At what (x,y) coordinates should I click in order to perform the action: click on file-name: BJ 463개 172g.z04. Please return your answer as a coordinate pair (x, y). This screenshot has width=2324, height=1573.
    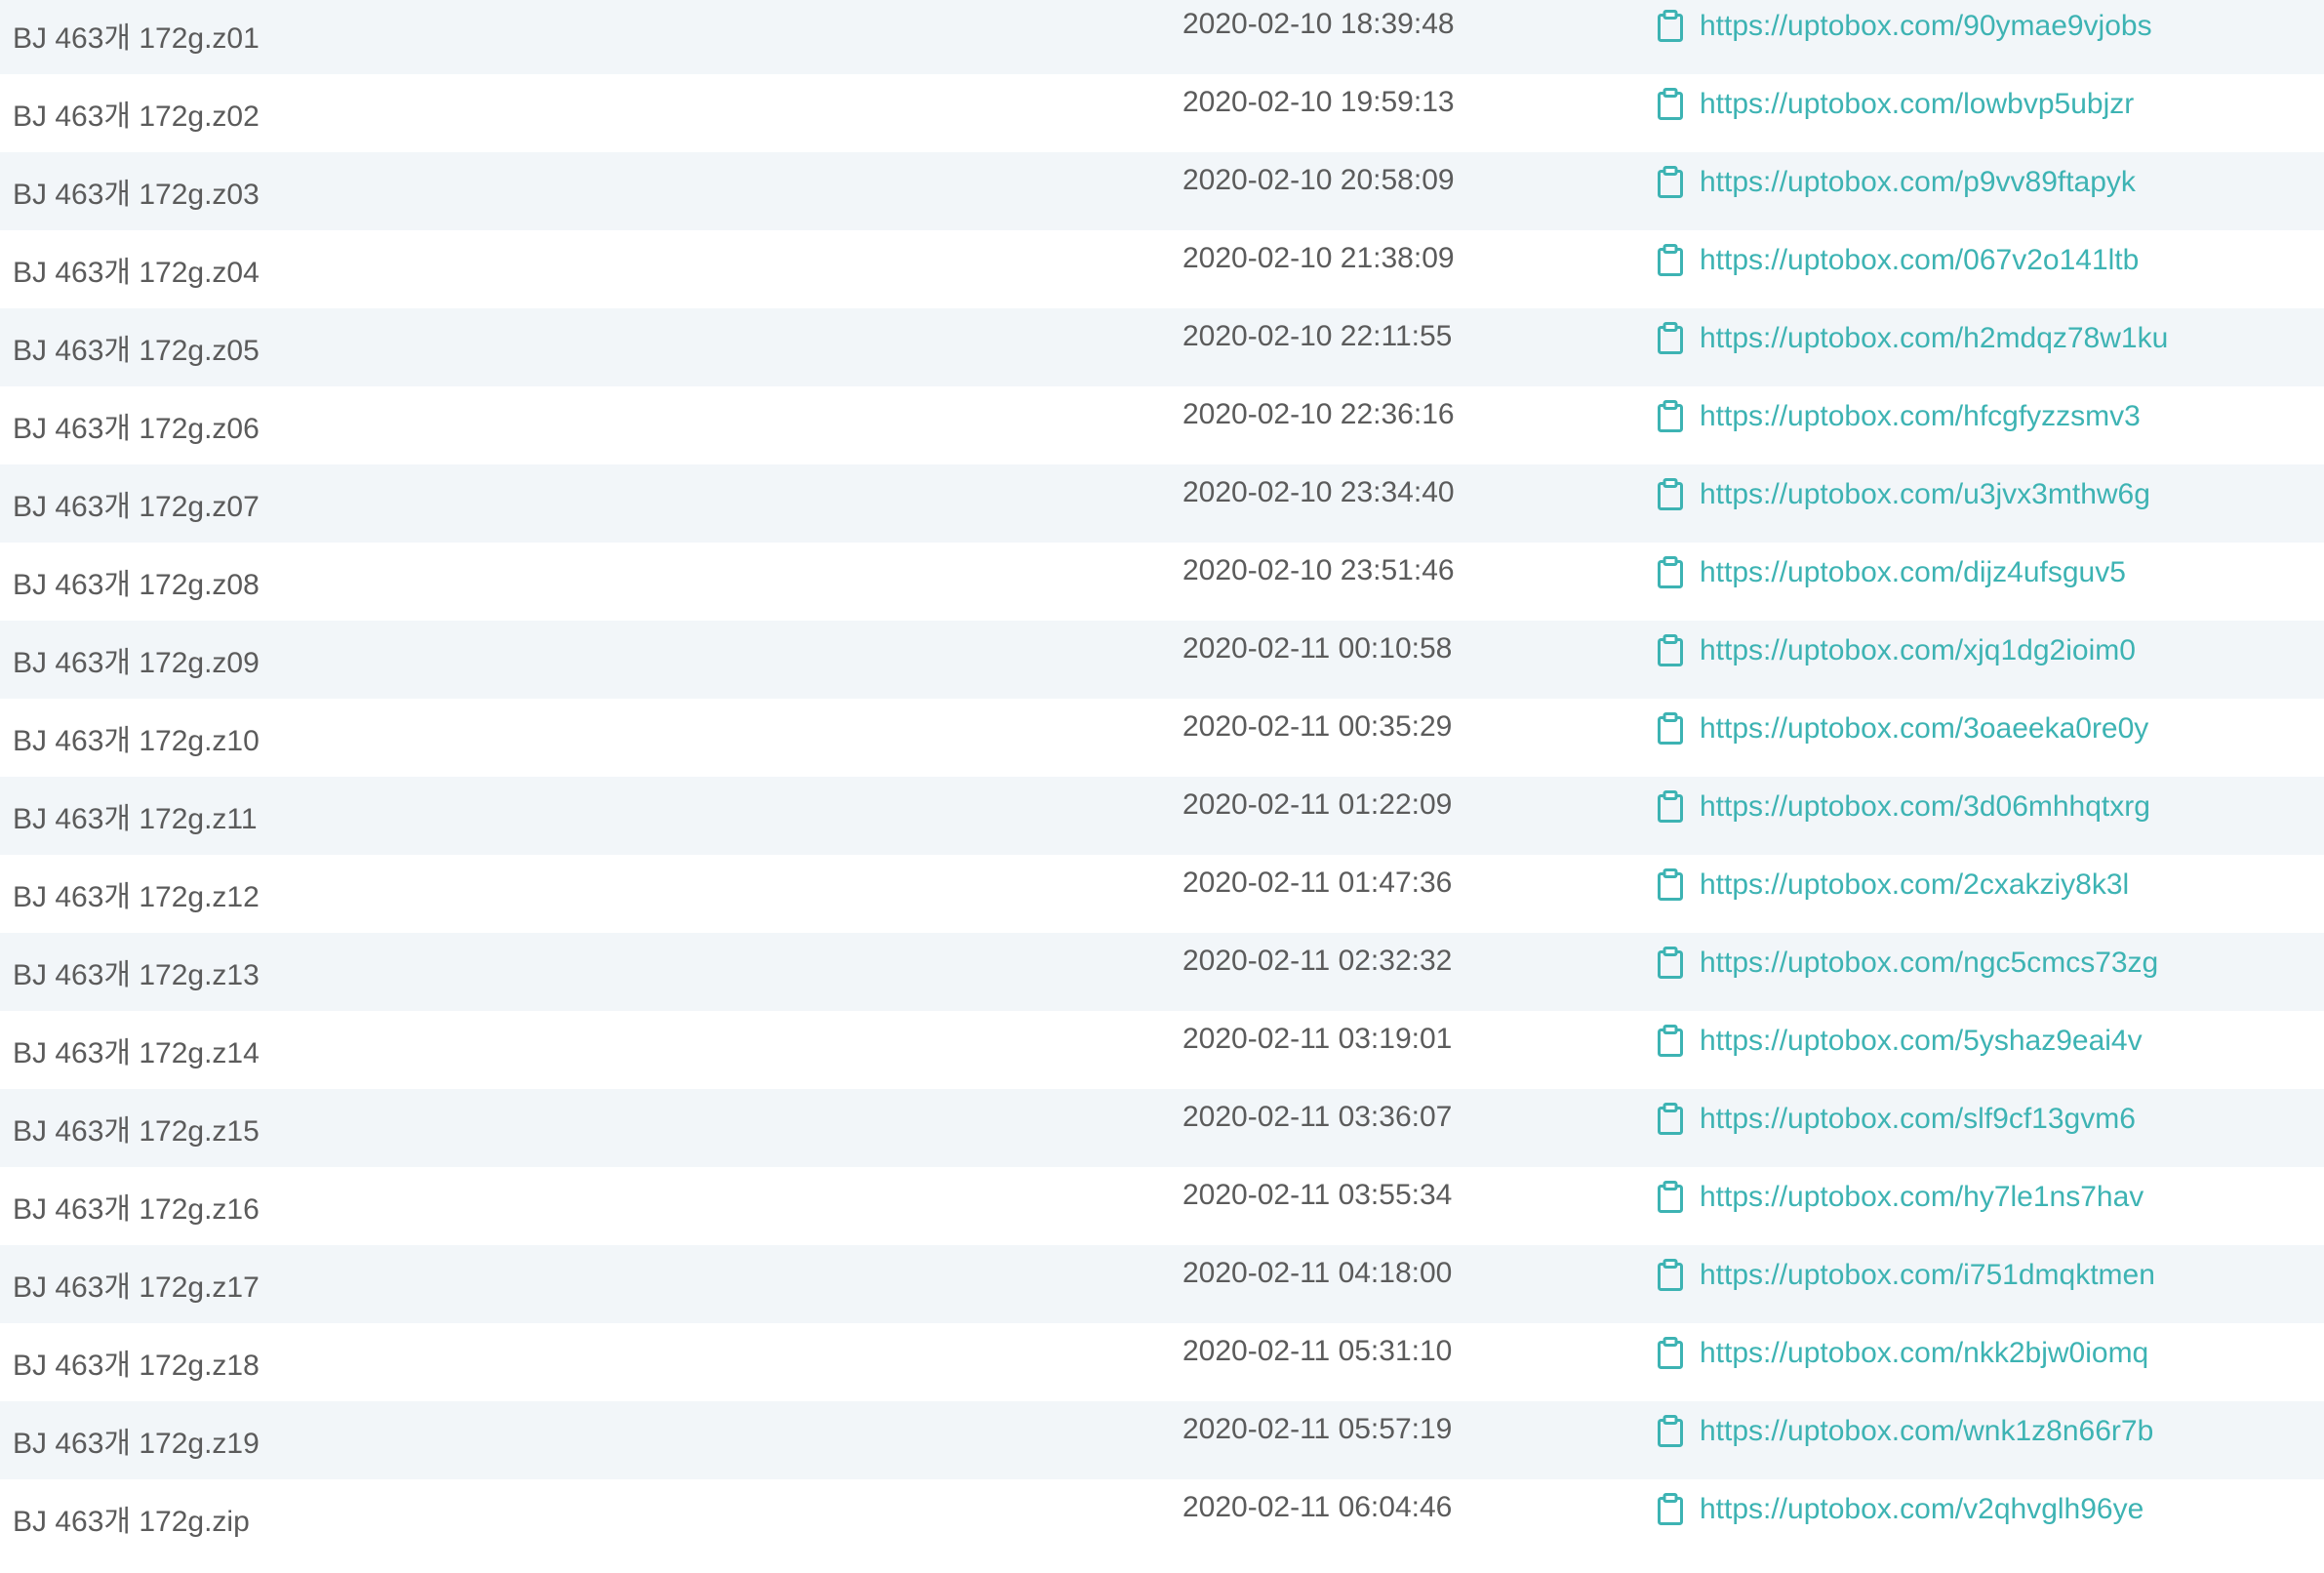
    Looking at the image, I should click on (136, 273).